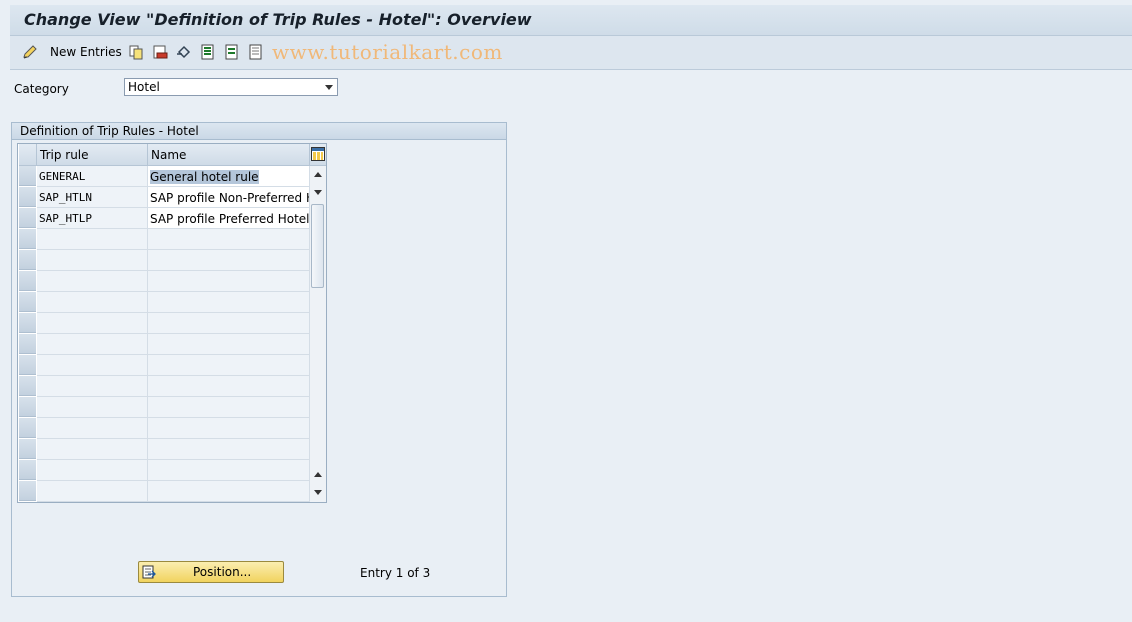  What do you see at coordinates (144, 87) in the screenshot?
I see `category-value: Hotel` at bounding box center [144, 87].